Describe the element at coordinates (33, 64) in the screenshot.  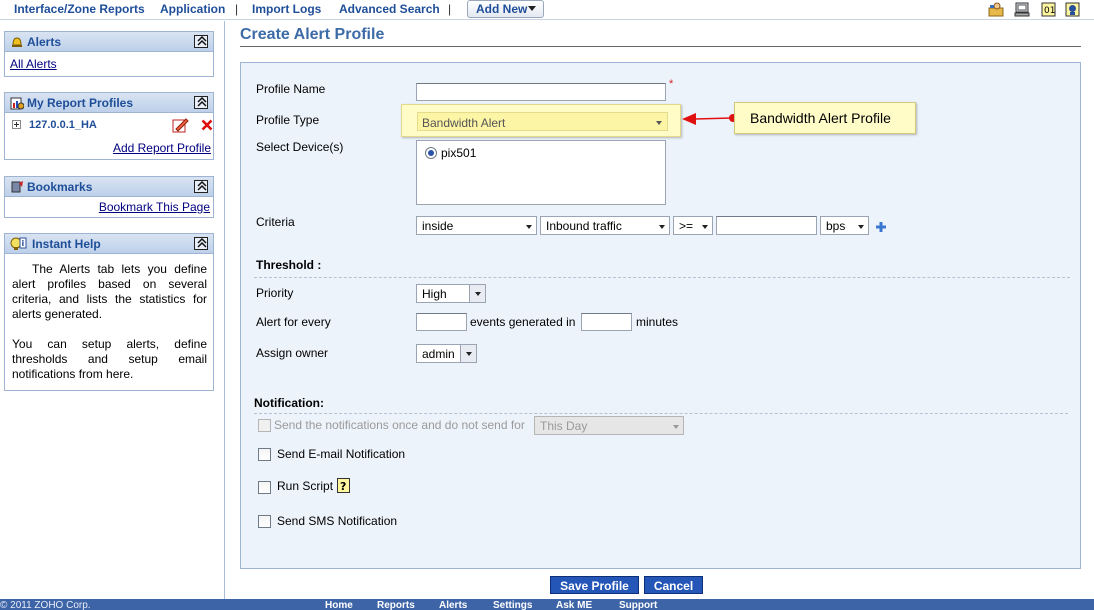
I see `all-alerts-link: All Alerts` at that location.